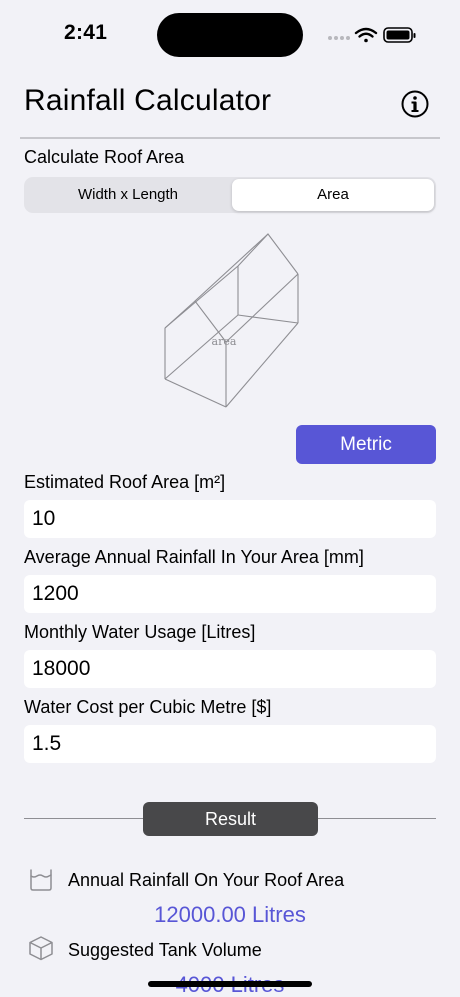 Image resolution: width=460 pixels, height=997 pixels. I want to click on header-divider, so click(230, 138).